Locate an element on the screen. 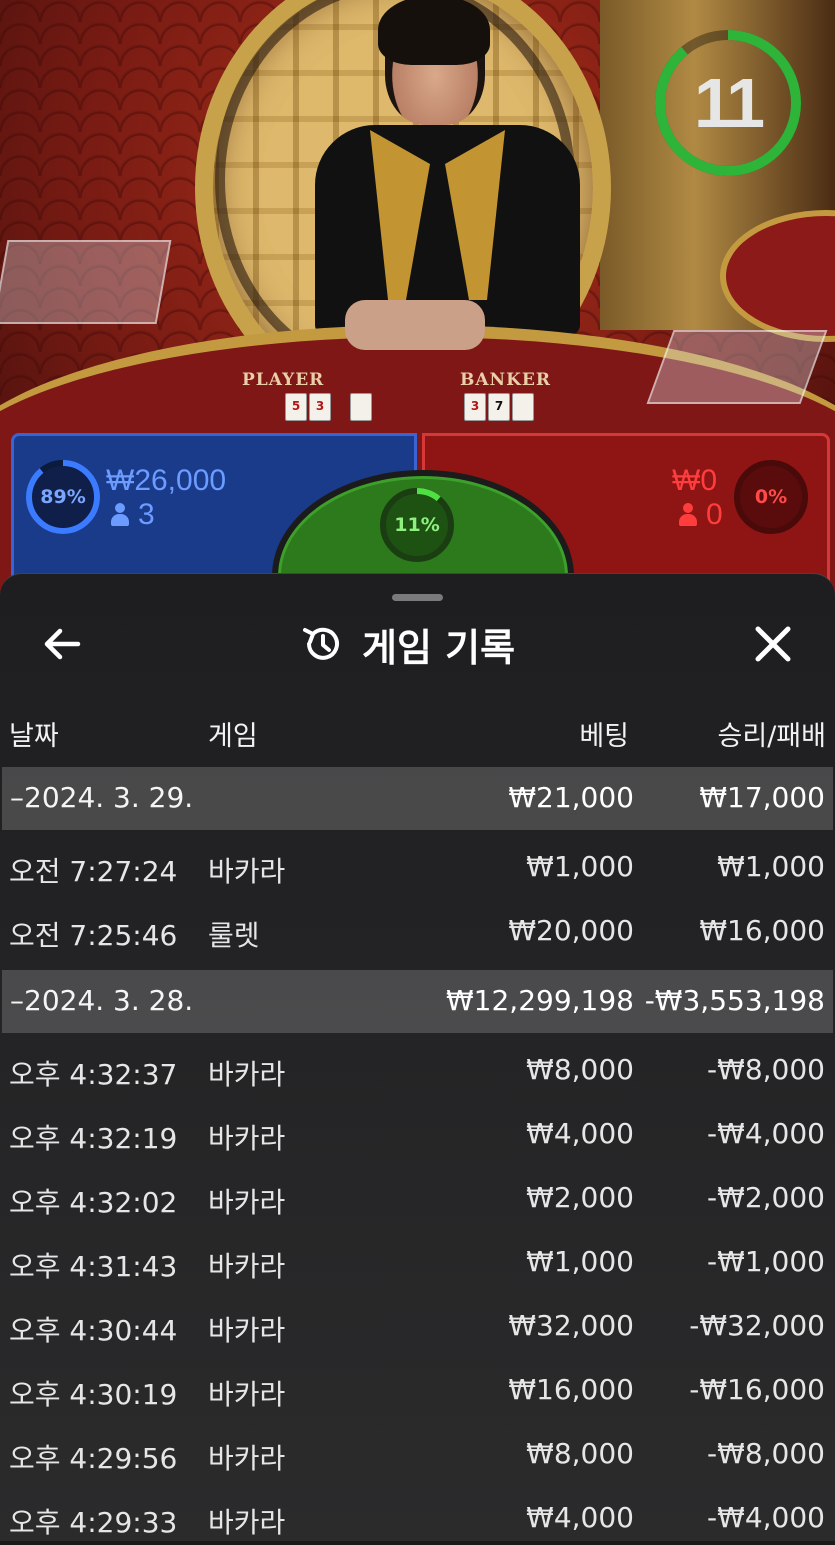 The height and width of the screenshot is (1545, 835). card-shoe-right is located at coordinates (737, 367).